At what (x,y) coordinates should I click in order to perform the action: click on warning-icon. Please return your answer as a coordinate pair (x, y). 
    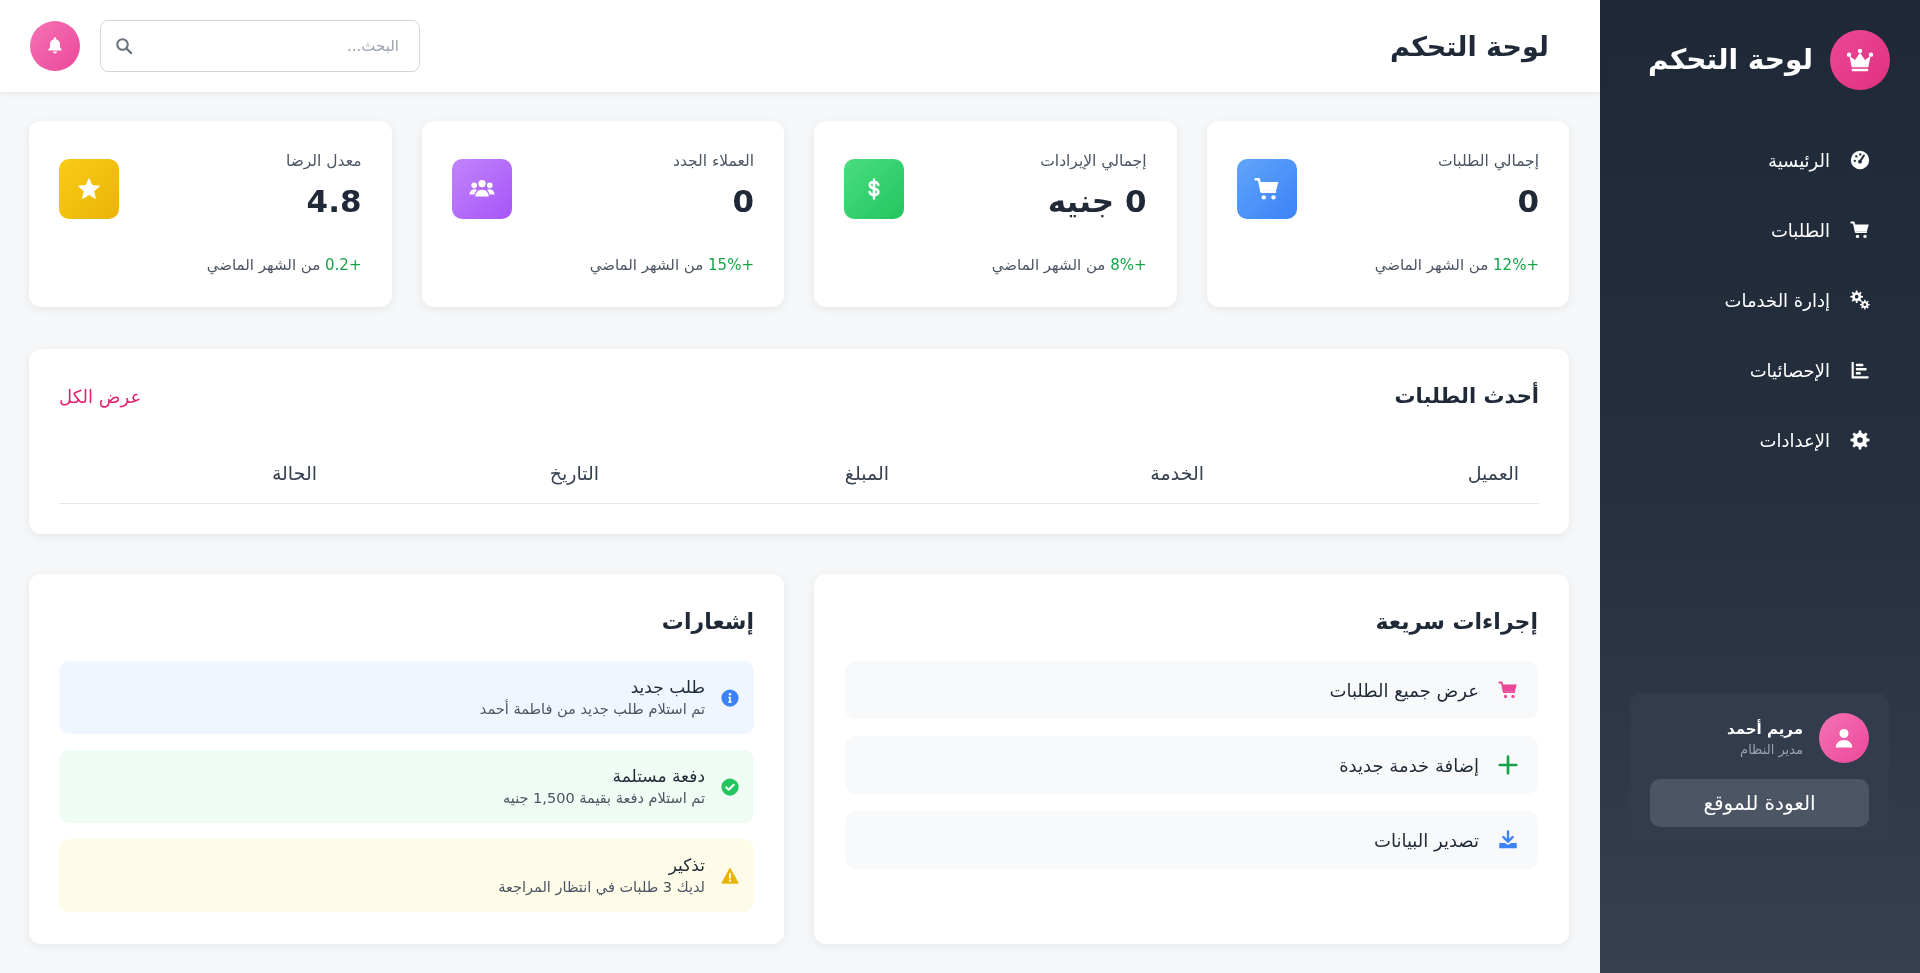
    Looking at the image, I should click on (730, 875).